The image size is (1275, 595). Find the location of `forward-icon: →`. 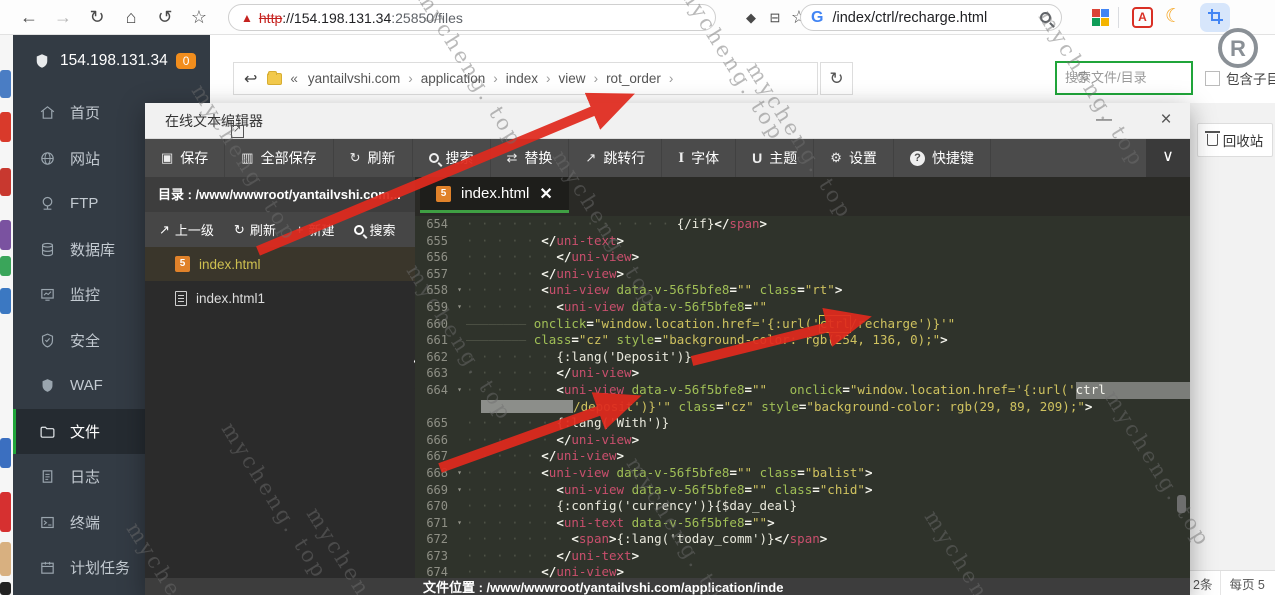

forward-icon: → is located at coordinates (63, 17).